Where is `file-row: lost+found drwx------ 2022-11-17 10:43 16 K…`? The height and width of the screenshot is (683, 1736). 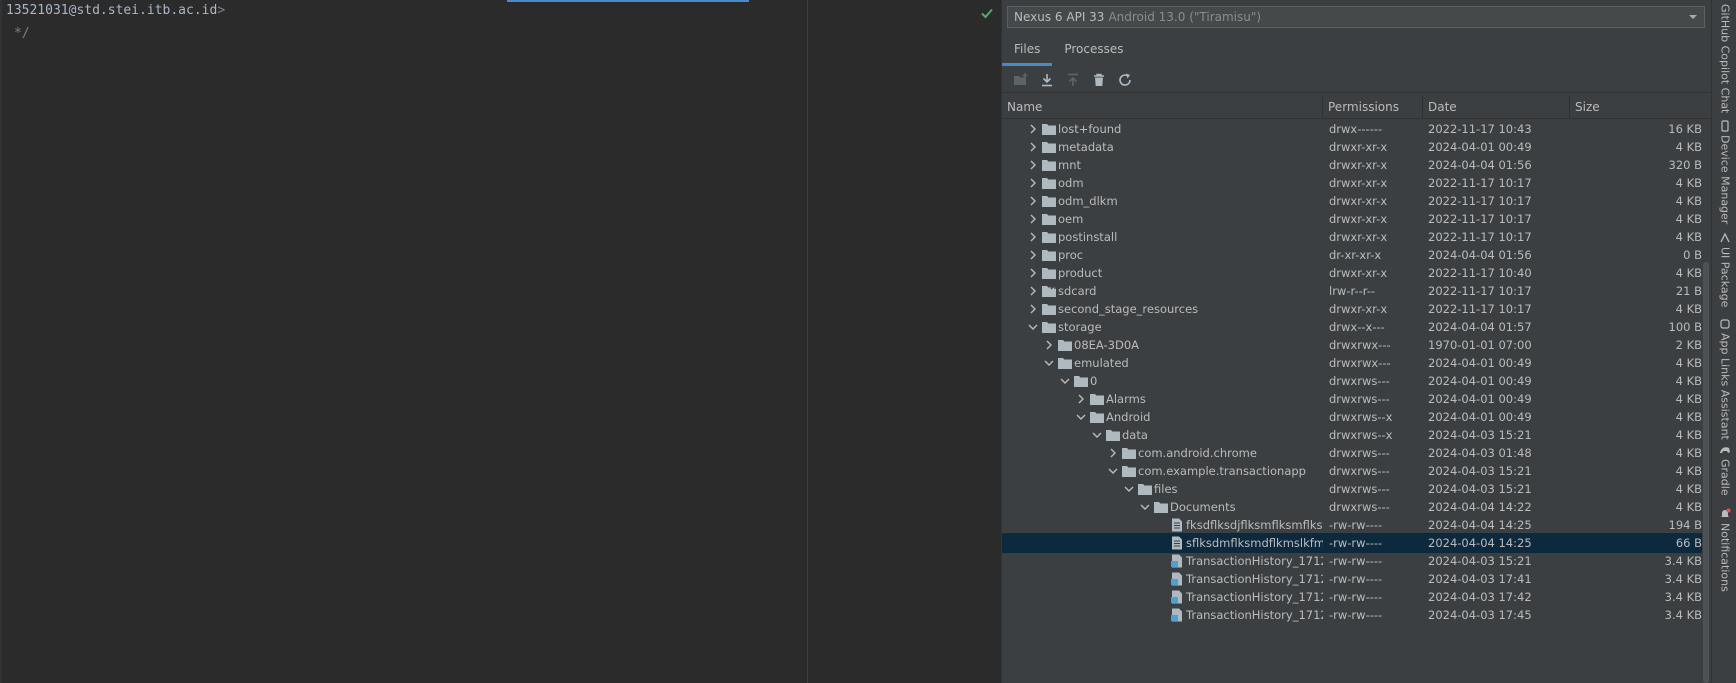
file-row: lost+found drwx------ 2022-11-17 10:43 16 K… is located at coordinates (1352, 129).